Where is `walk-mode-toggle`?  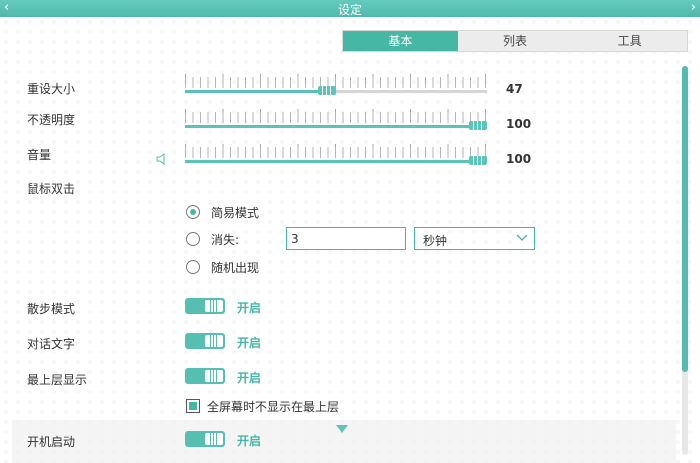
walk-mode-toggle is located at coordinates (205, 306).